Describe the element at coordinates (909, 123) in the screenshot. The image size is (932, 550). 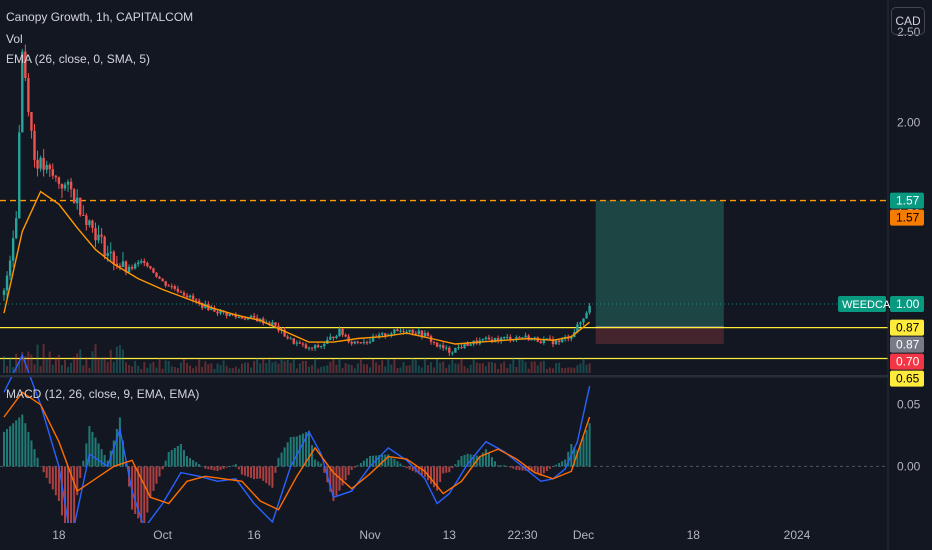
I see `price-tick-label: 2.00` at that location.